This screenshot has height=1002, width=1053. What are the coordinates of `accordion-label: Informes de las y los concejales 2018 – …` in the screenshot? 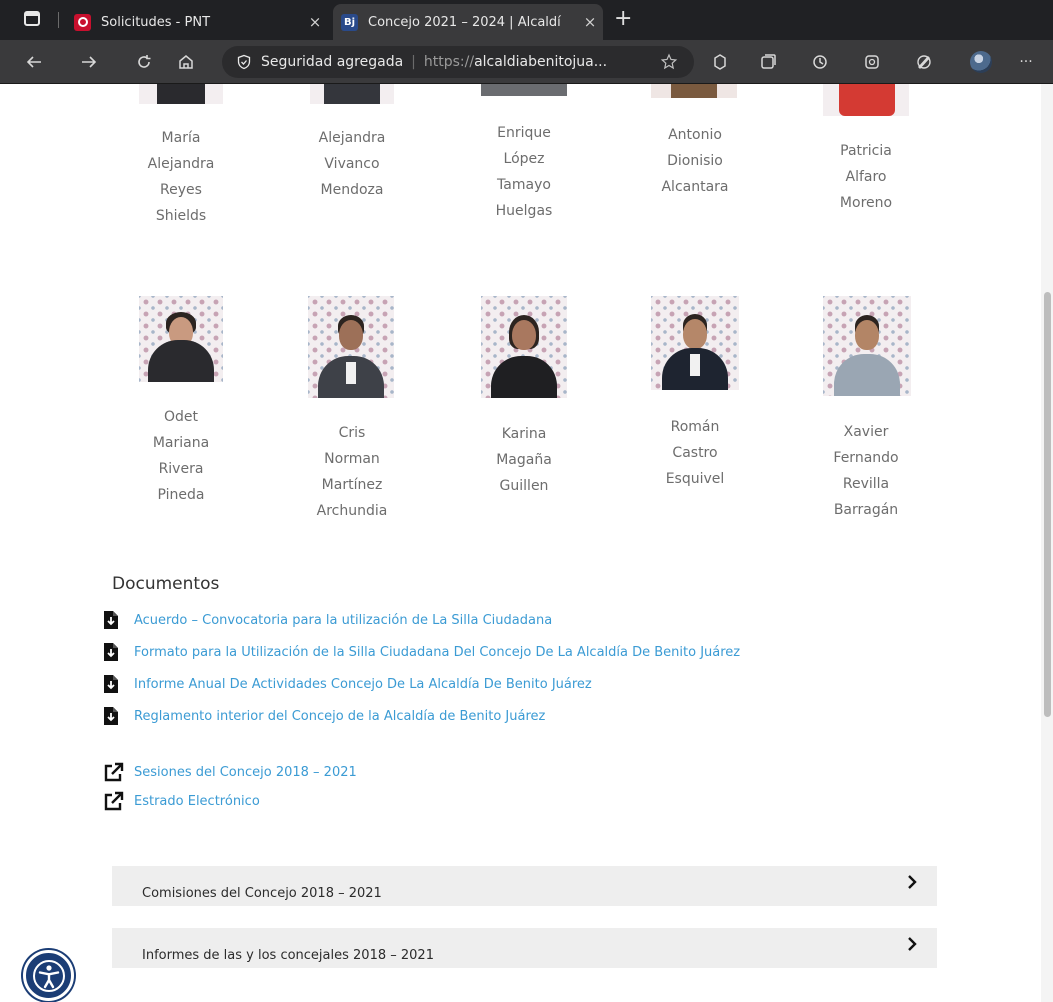 It's located at (288, 955).